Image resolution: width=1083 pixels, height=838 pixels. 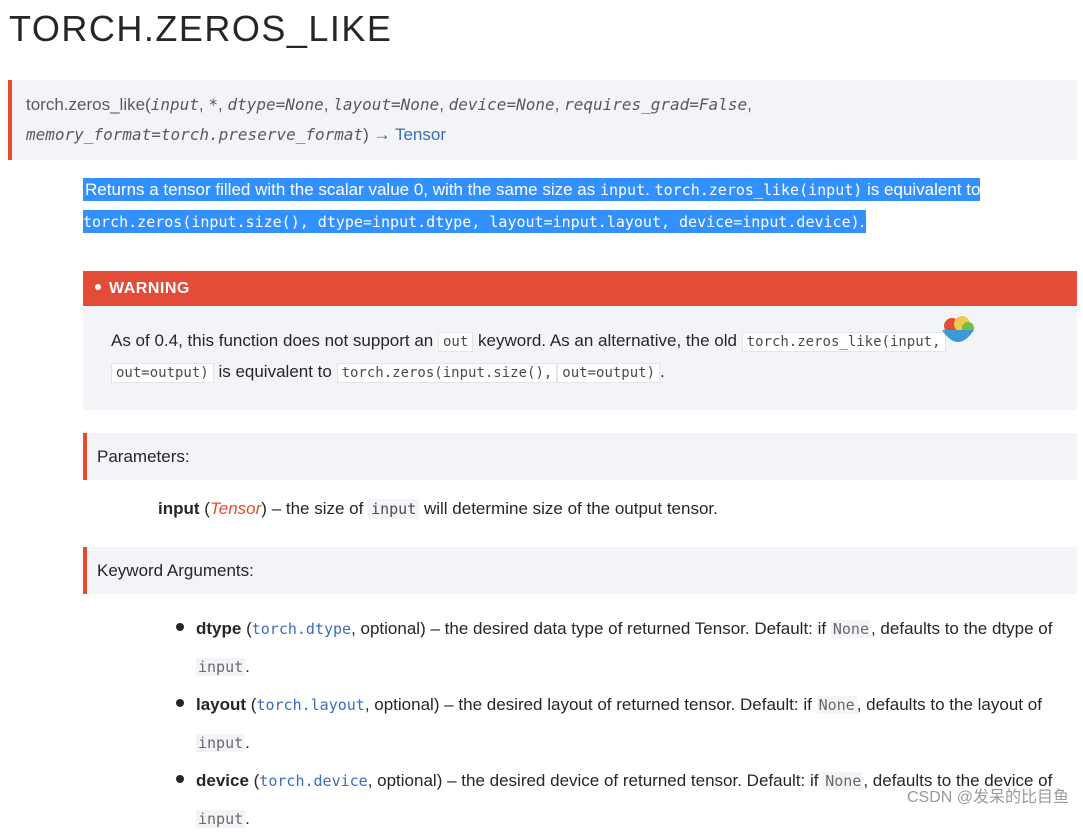 I want to click on desc-text: is equivalent to, so click(x=921, y=189).